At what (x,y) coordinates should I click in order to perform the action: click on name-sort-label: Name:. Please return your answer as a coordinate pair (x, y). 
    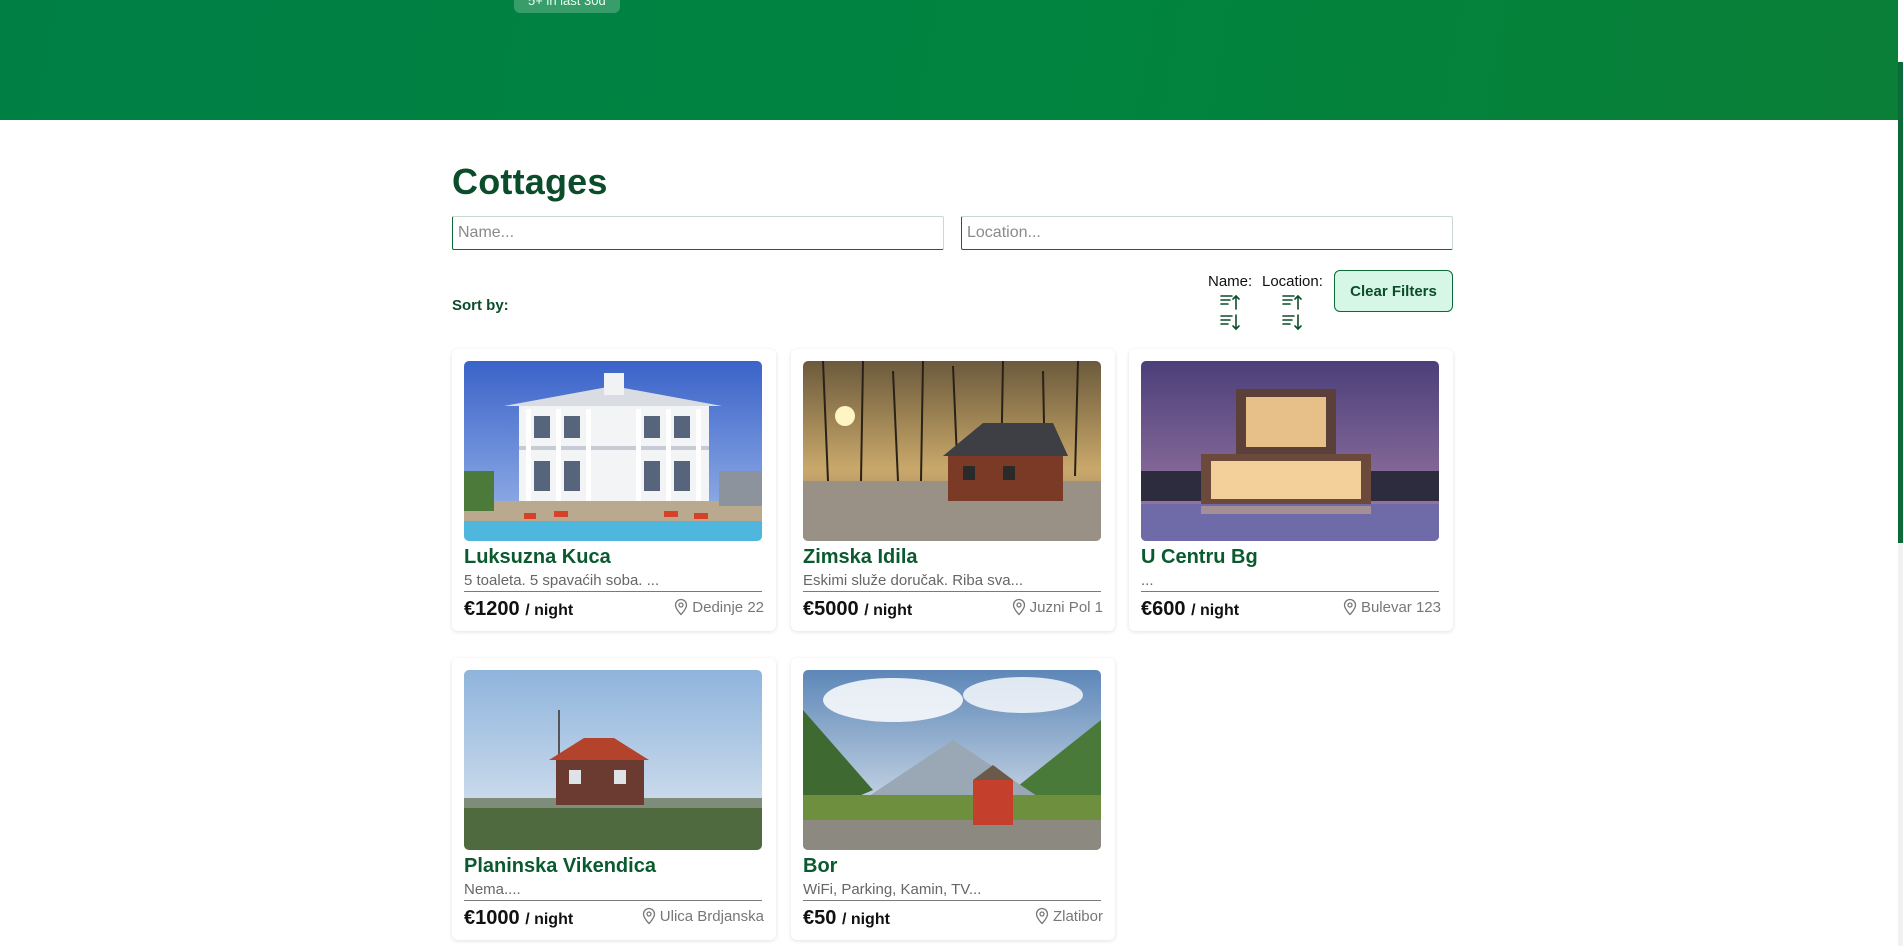
    Looking at the image, I should click on (1230, 281).